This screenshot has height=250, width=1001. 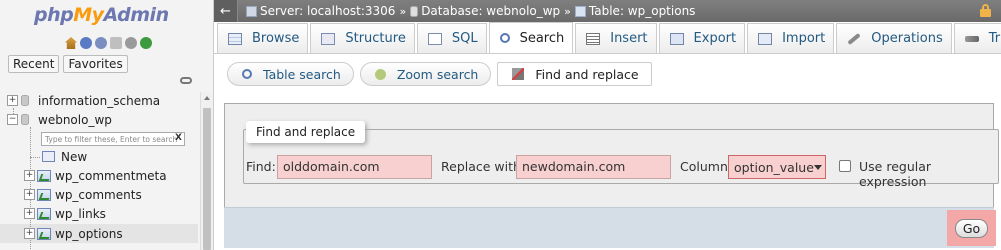 I want to click on breadcrumb-database-label: Database: webnolo_wp, so click(x=490, y=11).